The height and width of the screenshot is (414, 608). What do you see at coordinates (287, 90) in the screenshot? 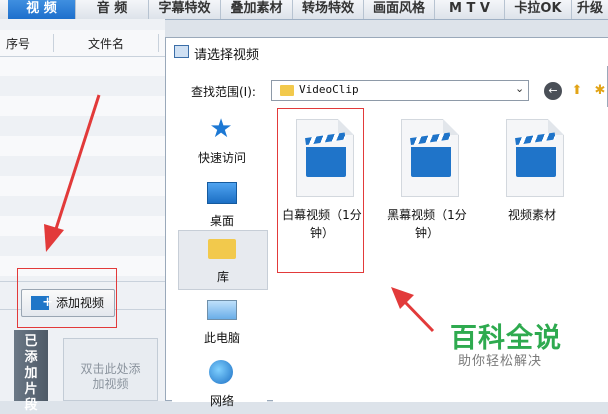
I see `folder-icon` at bounding box center [287, 90].